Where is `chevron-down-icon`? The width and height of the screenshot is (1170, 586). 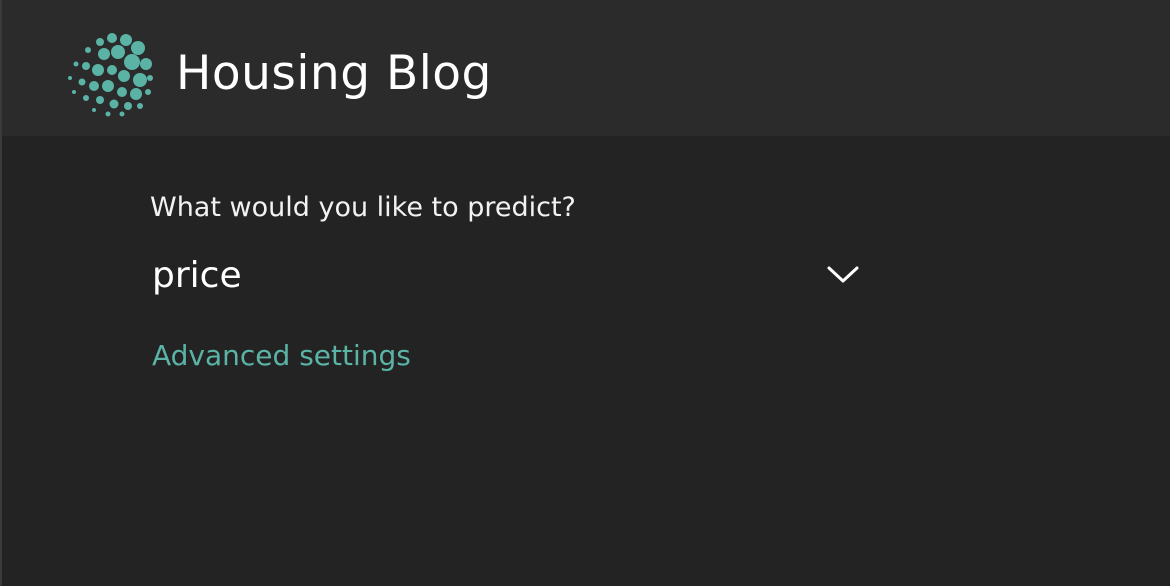
chevron-down-icon is located at coordinates (843, 274).